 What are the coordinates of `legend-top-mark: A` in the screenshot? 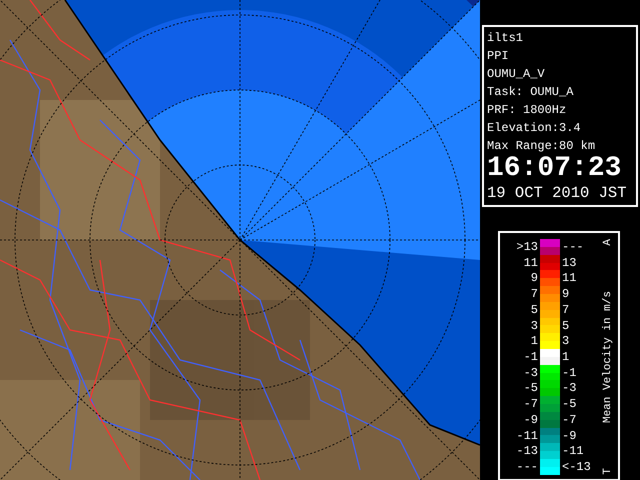 It's located at (608, 242).